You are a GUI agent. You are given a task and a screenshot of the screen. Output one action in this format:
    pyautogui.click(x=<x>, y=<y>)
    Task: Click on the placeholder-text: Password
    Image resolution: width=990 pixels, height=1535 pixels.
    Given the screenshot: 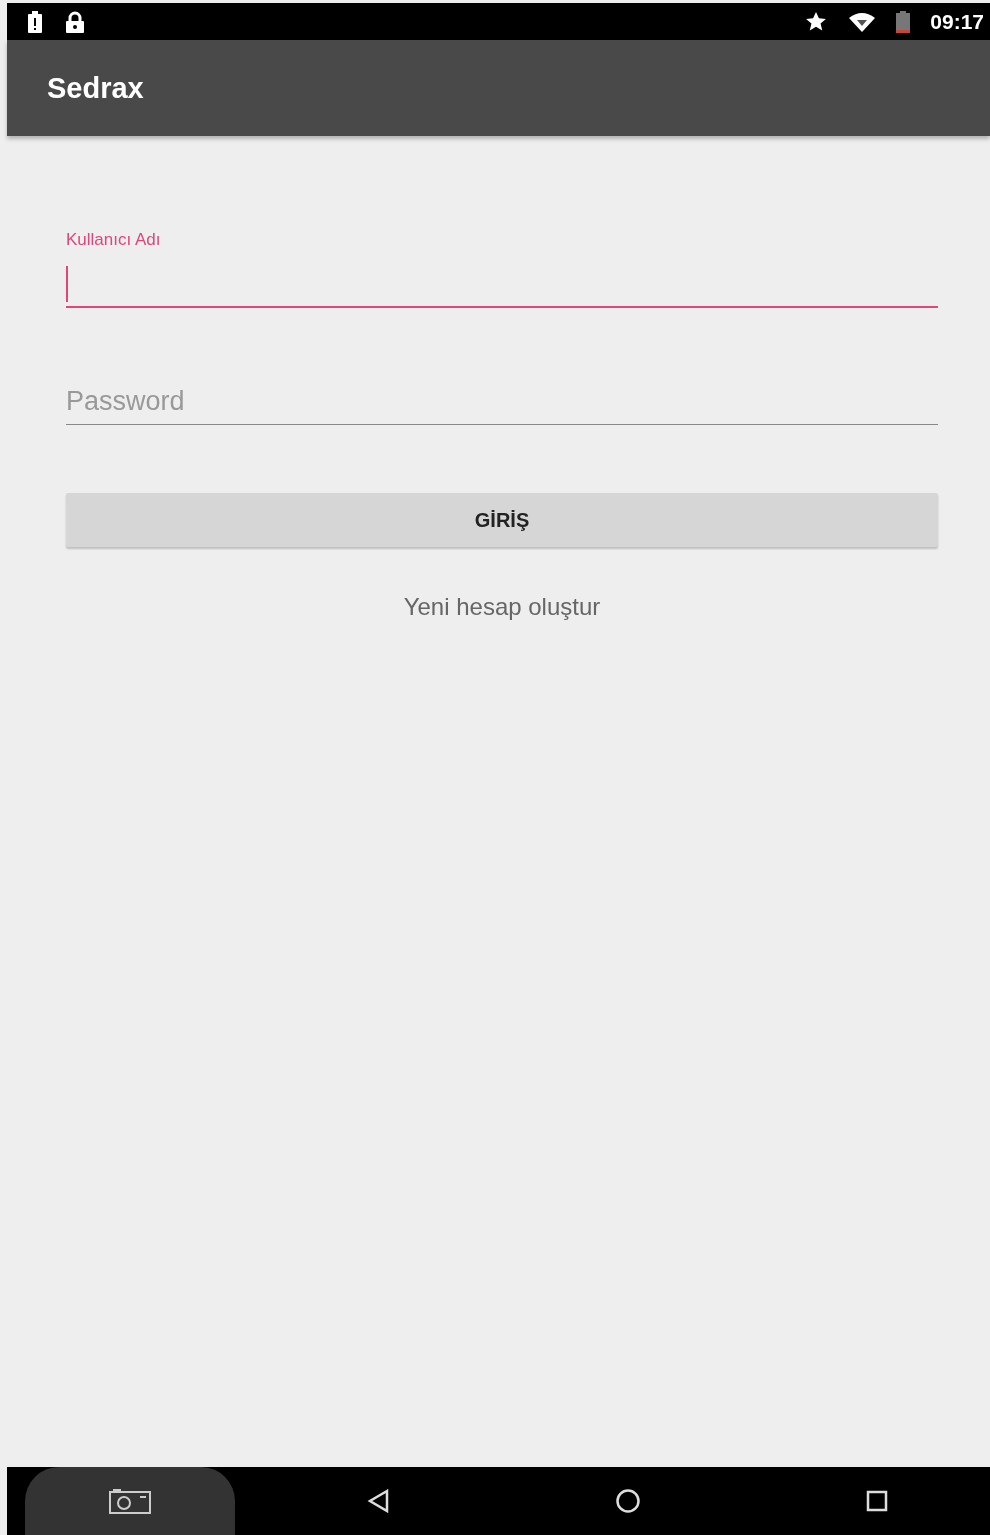 What is the action you would take?
    pyautogui.click(x=502, y=401)
    